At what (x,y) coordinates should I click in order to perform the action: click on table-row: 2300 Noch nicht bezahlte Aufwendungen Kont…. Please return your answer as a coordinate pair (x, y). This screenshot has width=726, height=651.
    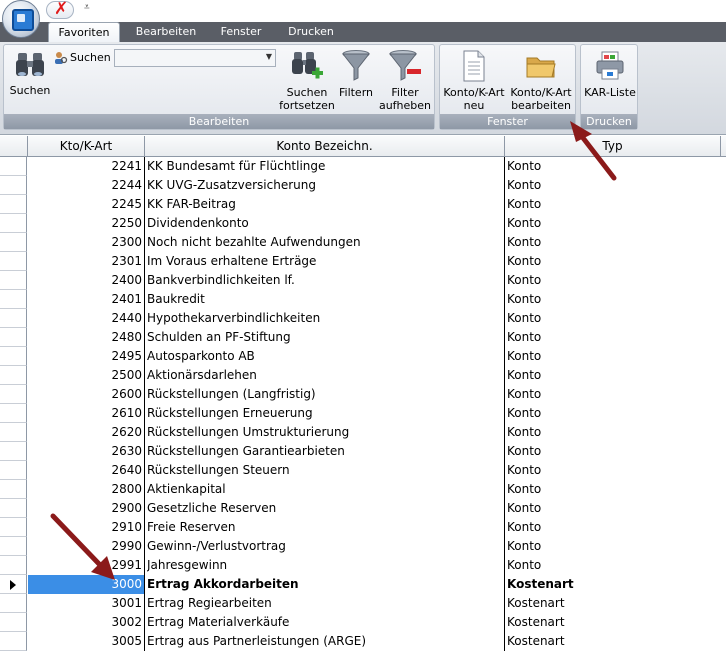
    Looking at the image, I should click on (363, 242).